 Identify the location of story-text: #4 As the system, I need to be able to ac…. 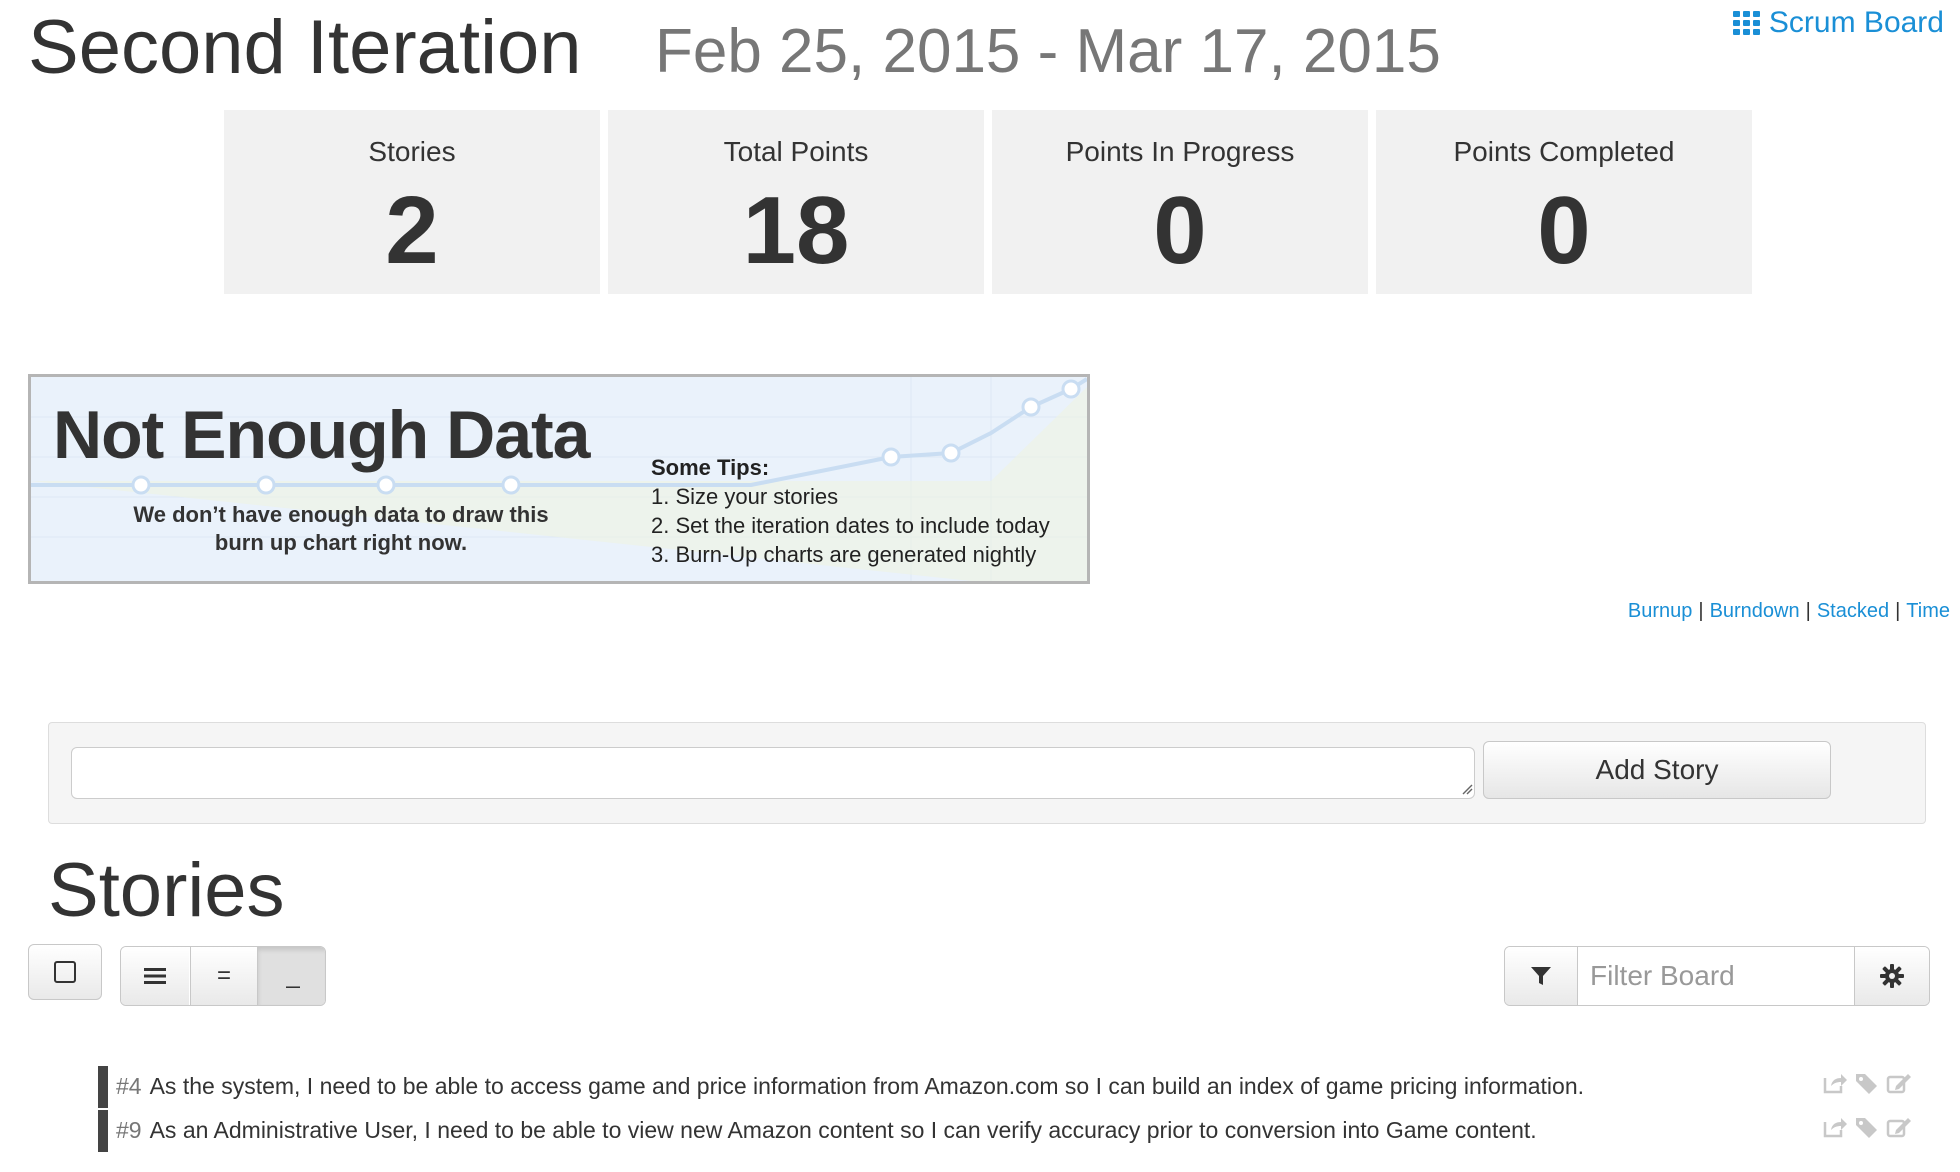
(850, 1086).